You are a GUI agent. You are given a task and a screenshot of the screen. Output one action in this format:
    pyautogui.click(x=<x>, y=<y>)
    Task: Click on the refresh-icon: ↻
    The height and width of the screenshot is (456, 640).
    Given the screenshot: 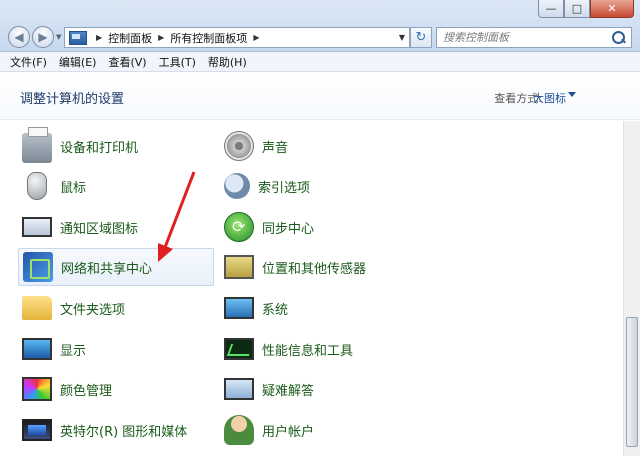 What is the action you would take?
    pyautogui.click(x=421, y=37)
    